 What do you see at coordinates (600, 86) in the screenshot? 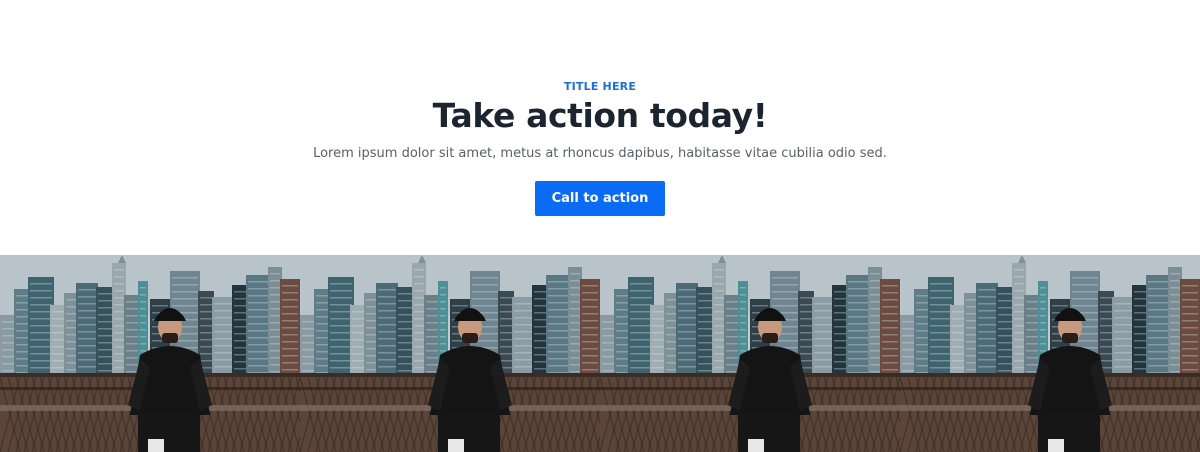
I see `eyebrow-label: TITLE HERE` at bounding box center [600, 86].